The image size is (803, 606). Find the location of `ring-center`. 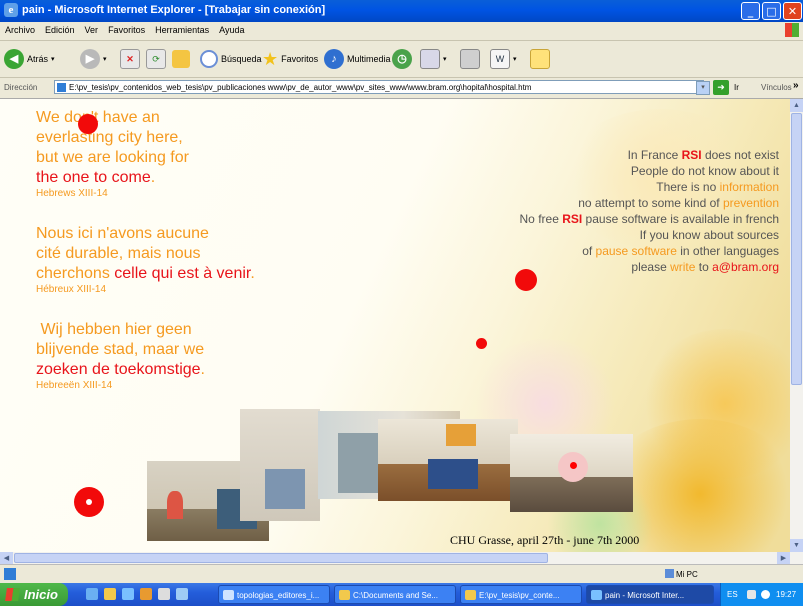

ring-center is located at coordinates (89, 502).